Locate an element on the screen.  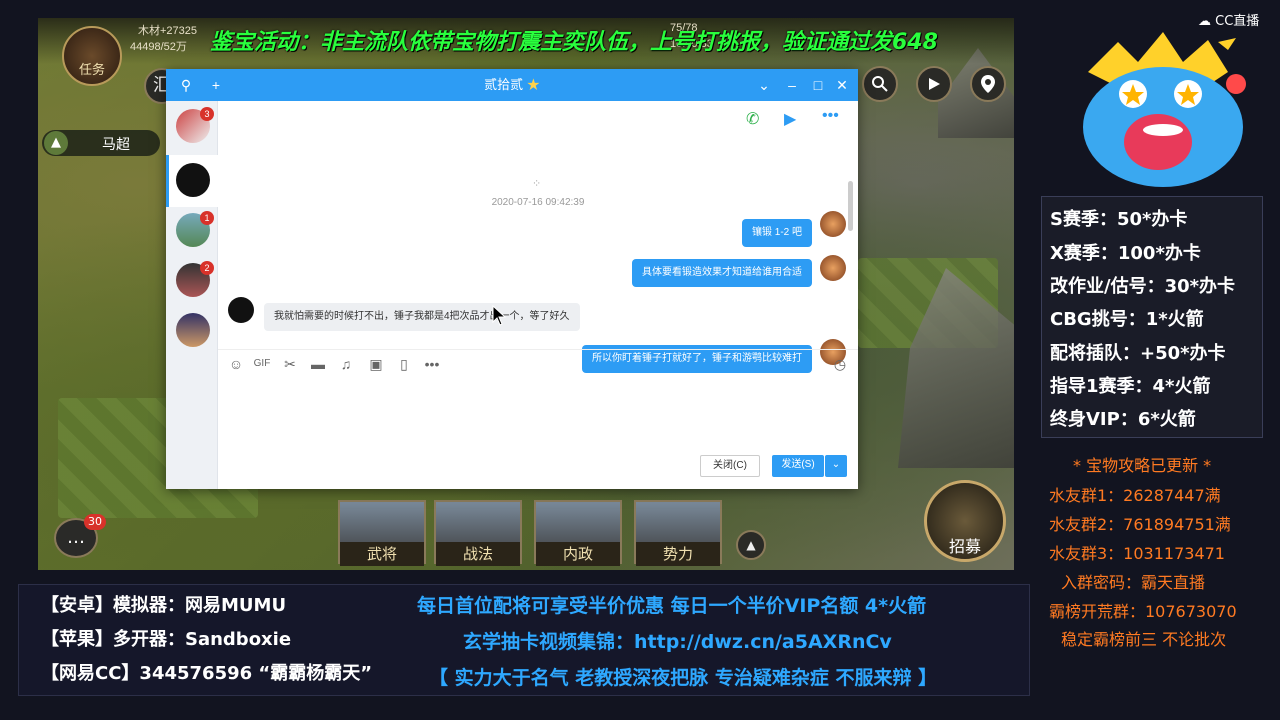
price-item: X赛季：100*办卡 is located at coordinates (1125, 253).